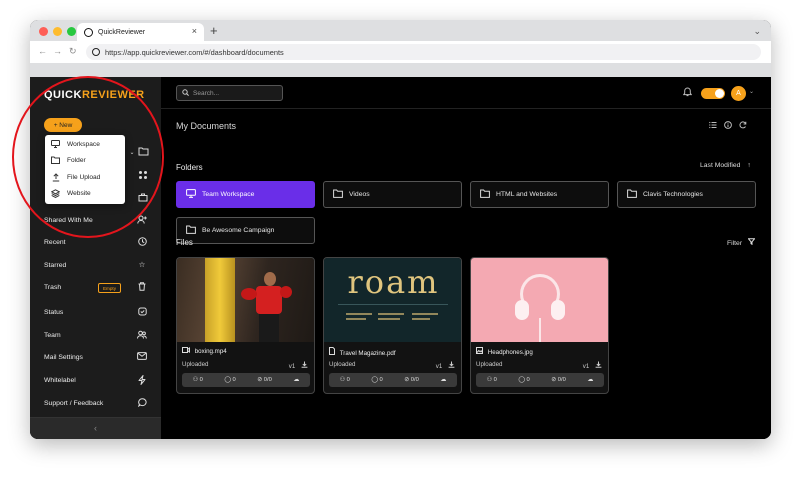 The height and width of the screenshot is (478, 800). What do you see at coordinates (245, 300) in the screenshot?
I see `video-thumbnail` at bounding box center [245, 300].